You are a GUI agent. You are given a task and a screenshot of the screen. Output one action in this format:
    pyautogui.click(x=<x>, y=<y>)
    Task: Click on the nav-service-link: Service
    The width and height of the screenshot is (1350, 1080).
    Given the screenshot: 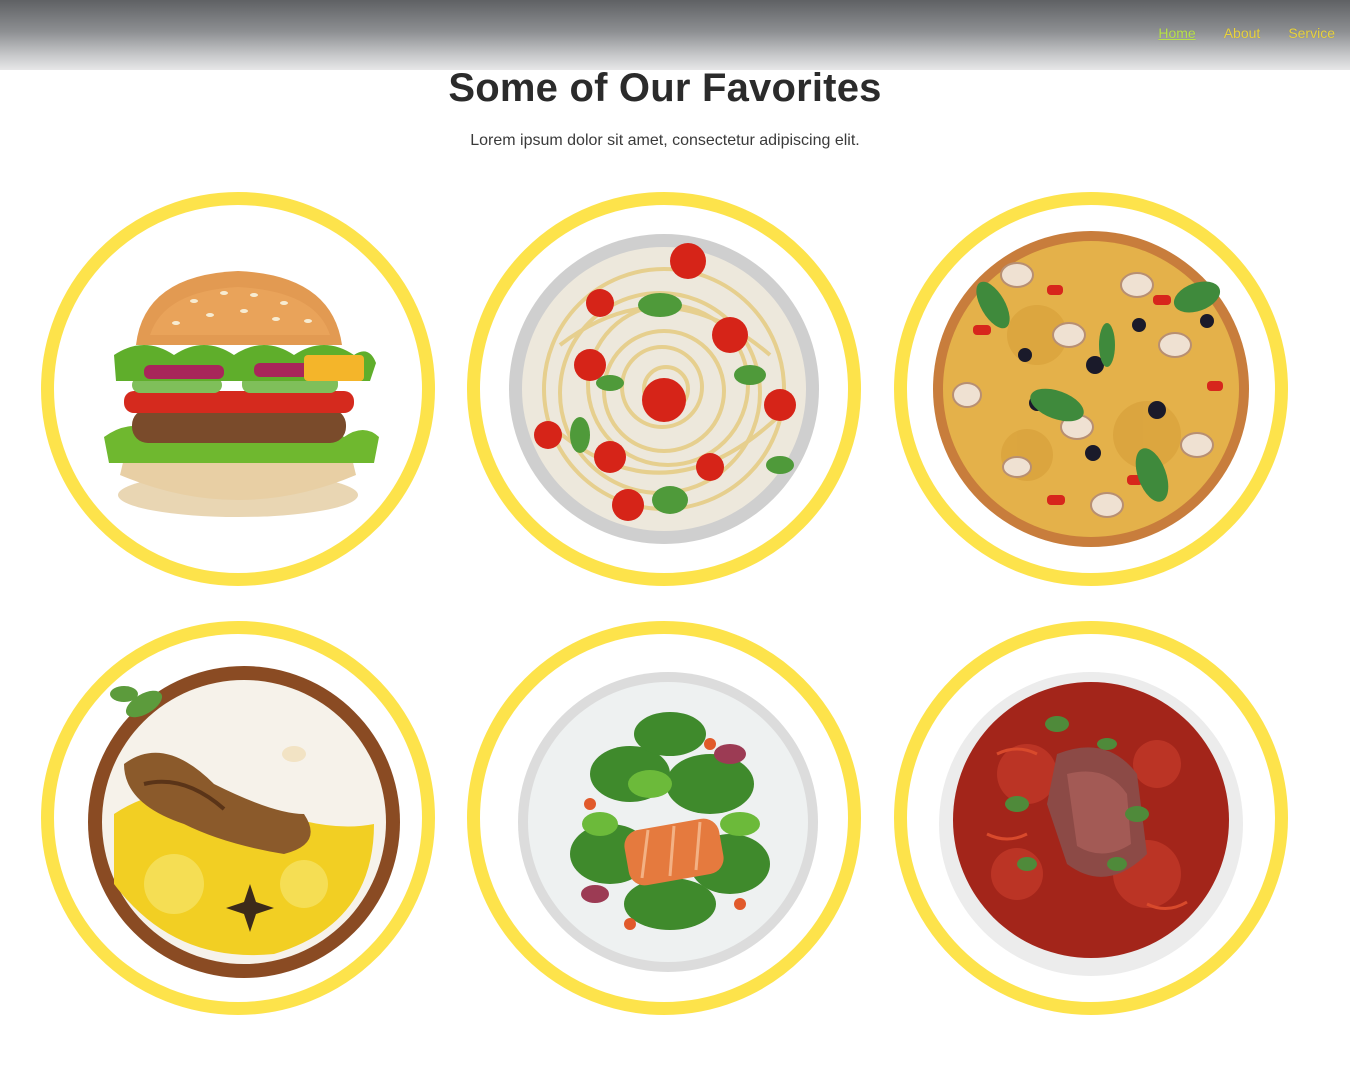 What is the action you would take?
    pyautogui.click(x=1311, y=33)
    